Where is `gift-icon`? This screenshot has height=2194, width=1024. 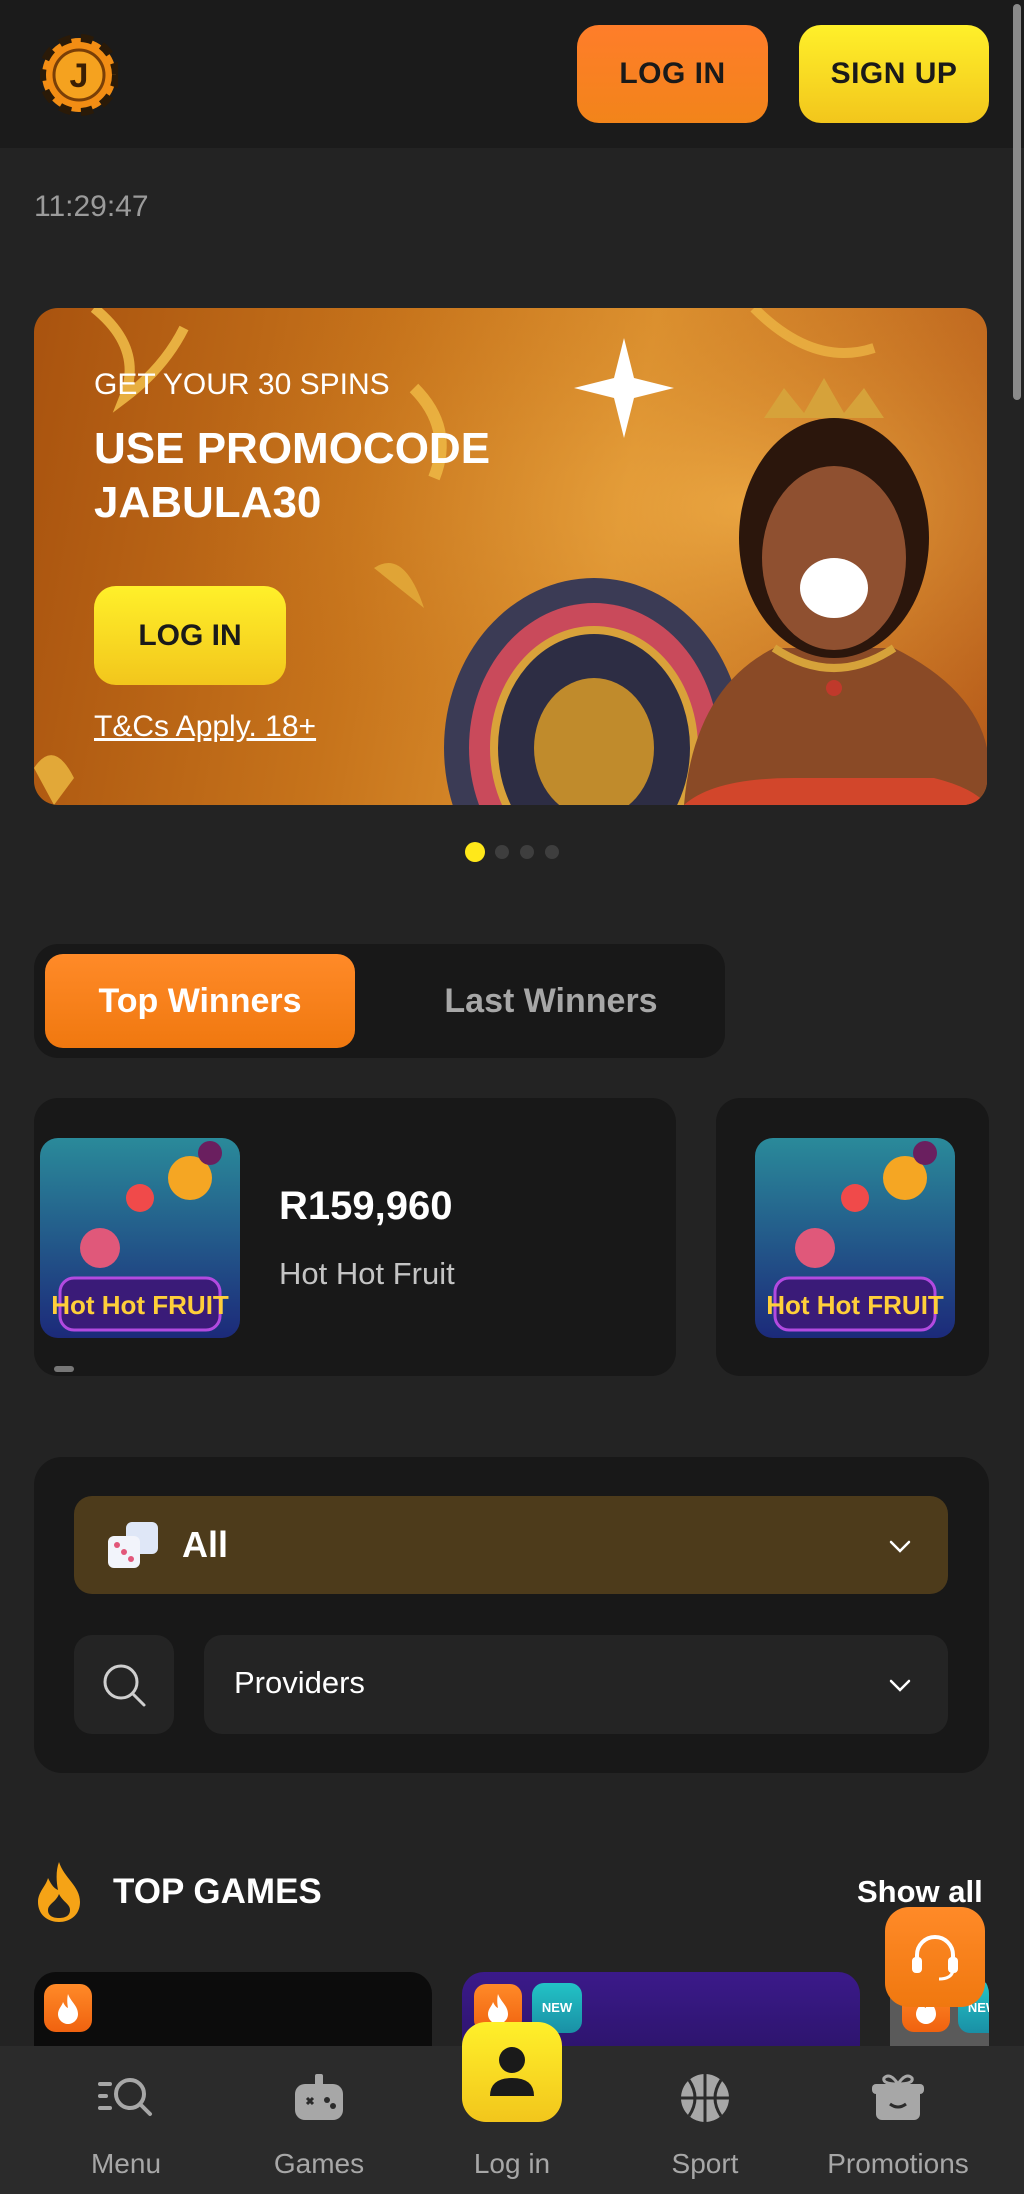 gift-icon is located at coordinates (898, 2097).